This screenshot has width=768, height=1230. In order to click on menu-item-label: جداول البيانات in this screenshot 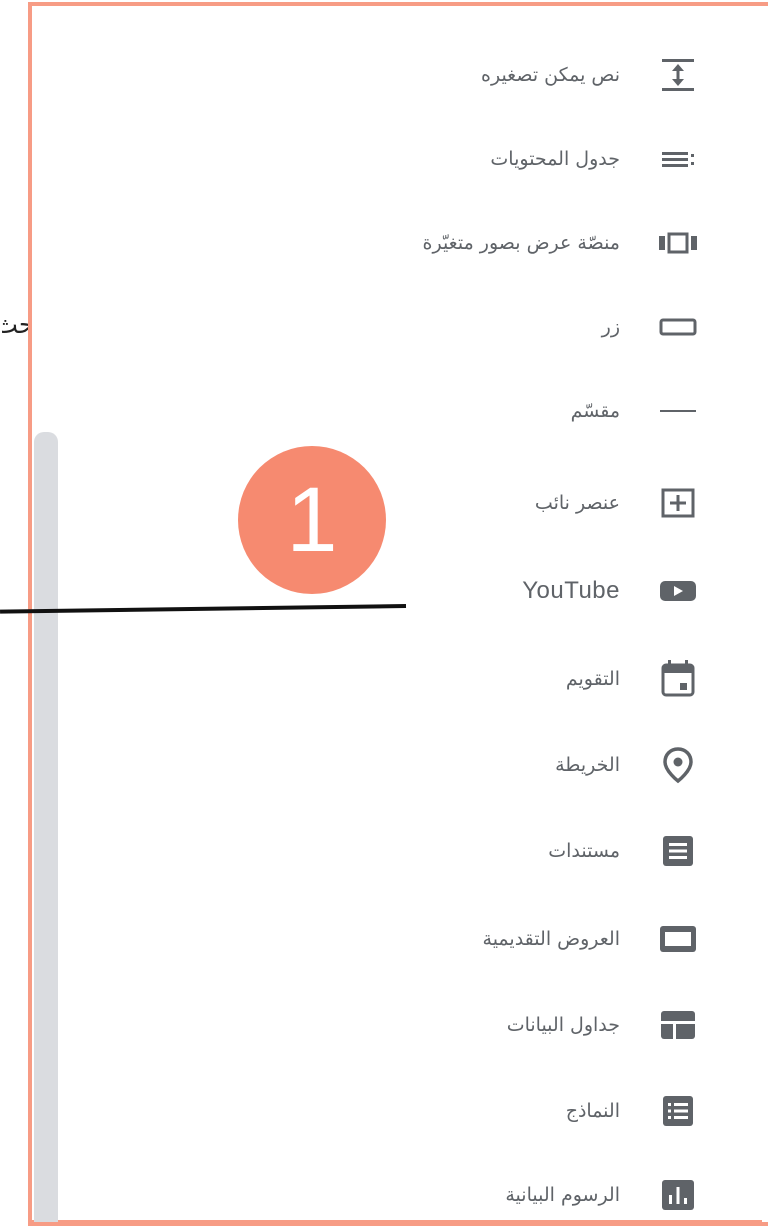, I will do `click(563, 1025)`.